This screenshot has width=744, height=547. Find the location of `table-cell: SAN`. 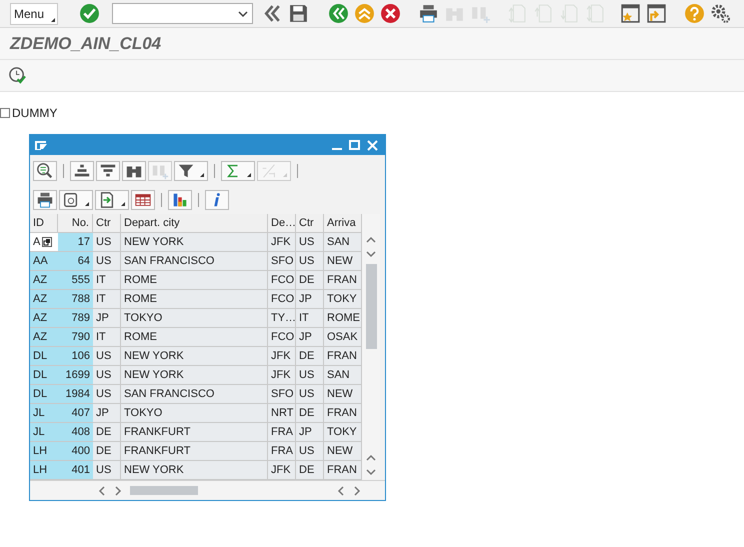

table-cell: SAN is located at coordinates (343, 242).